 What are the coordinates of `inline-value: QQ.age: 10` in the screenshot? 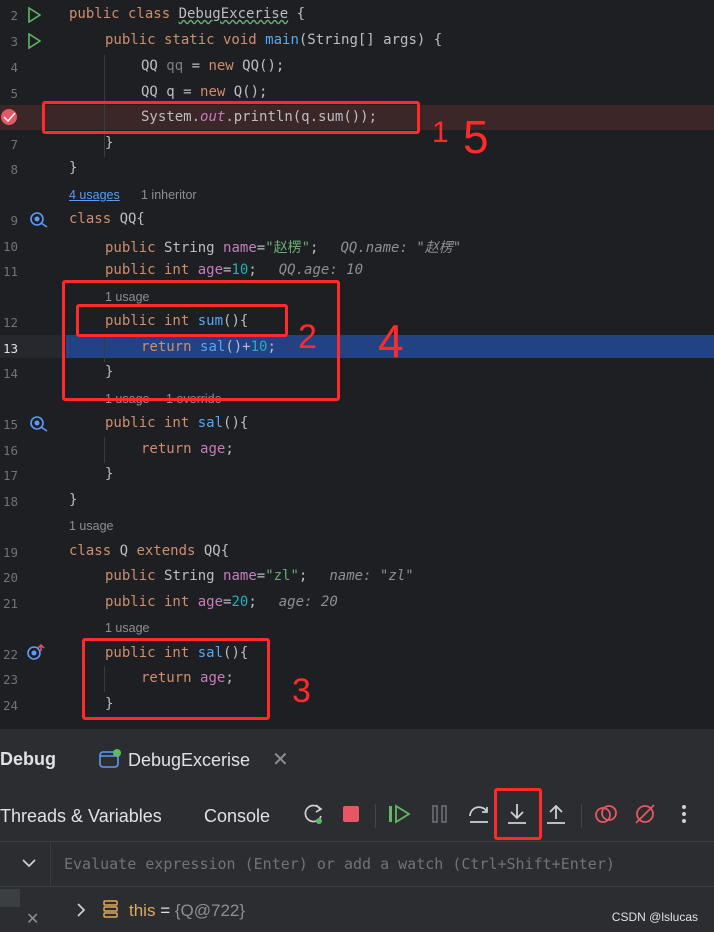 It's located at (321, 270).